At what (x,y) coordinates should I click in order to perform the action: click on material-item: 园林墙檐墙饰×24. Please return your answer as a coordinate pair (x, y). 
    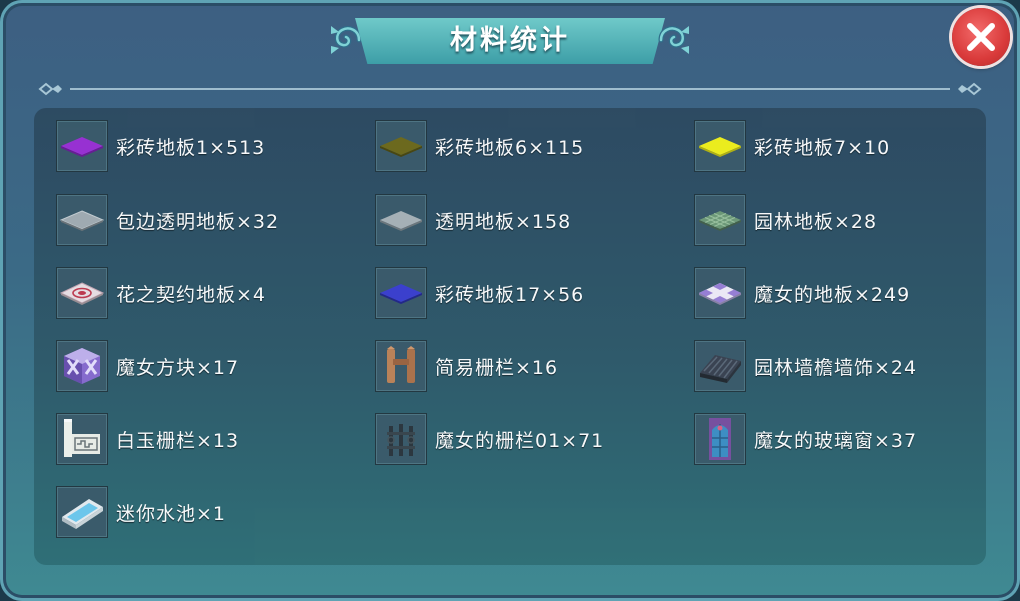
    Looking at the image, I should click on (805, 366).